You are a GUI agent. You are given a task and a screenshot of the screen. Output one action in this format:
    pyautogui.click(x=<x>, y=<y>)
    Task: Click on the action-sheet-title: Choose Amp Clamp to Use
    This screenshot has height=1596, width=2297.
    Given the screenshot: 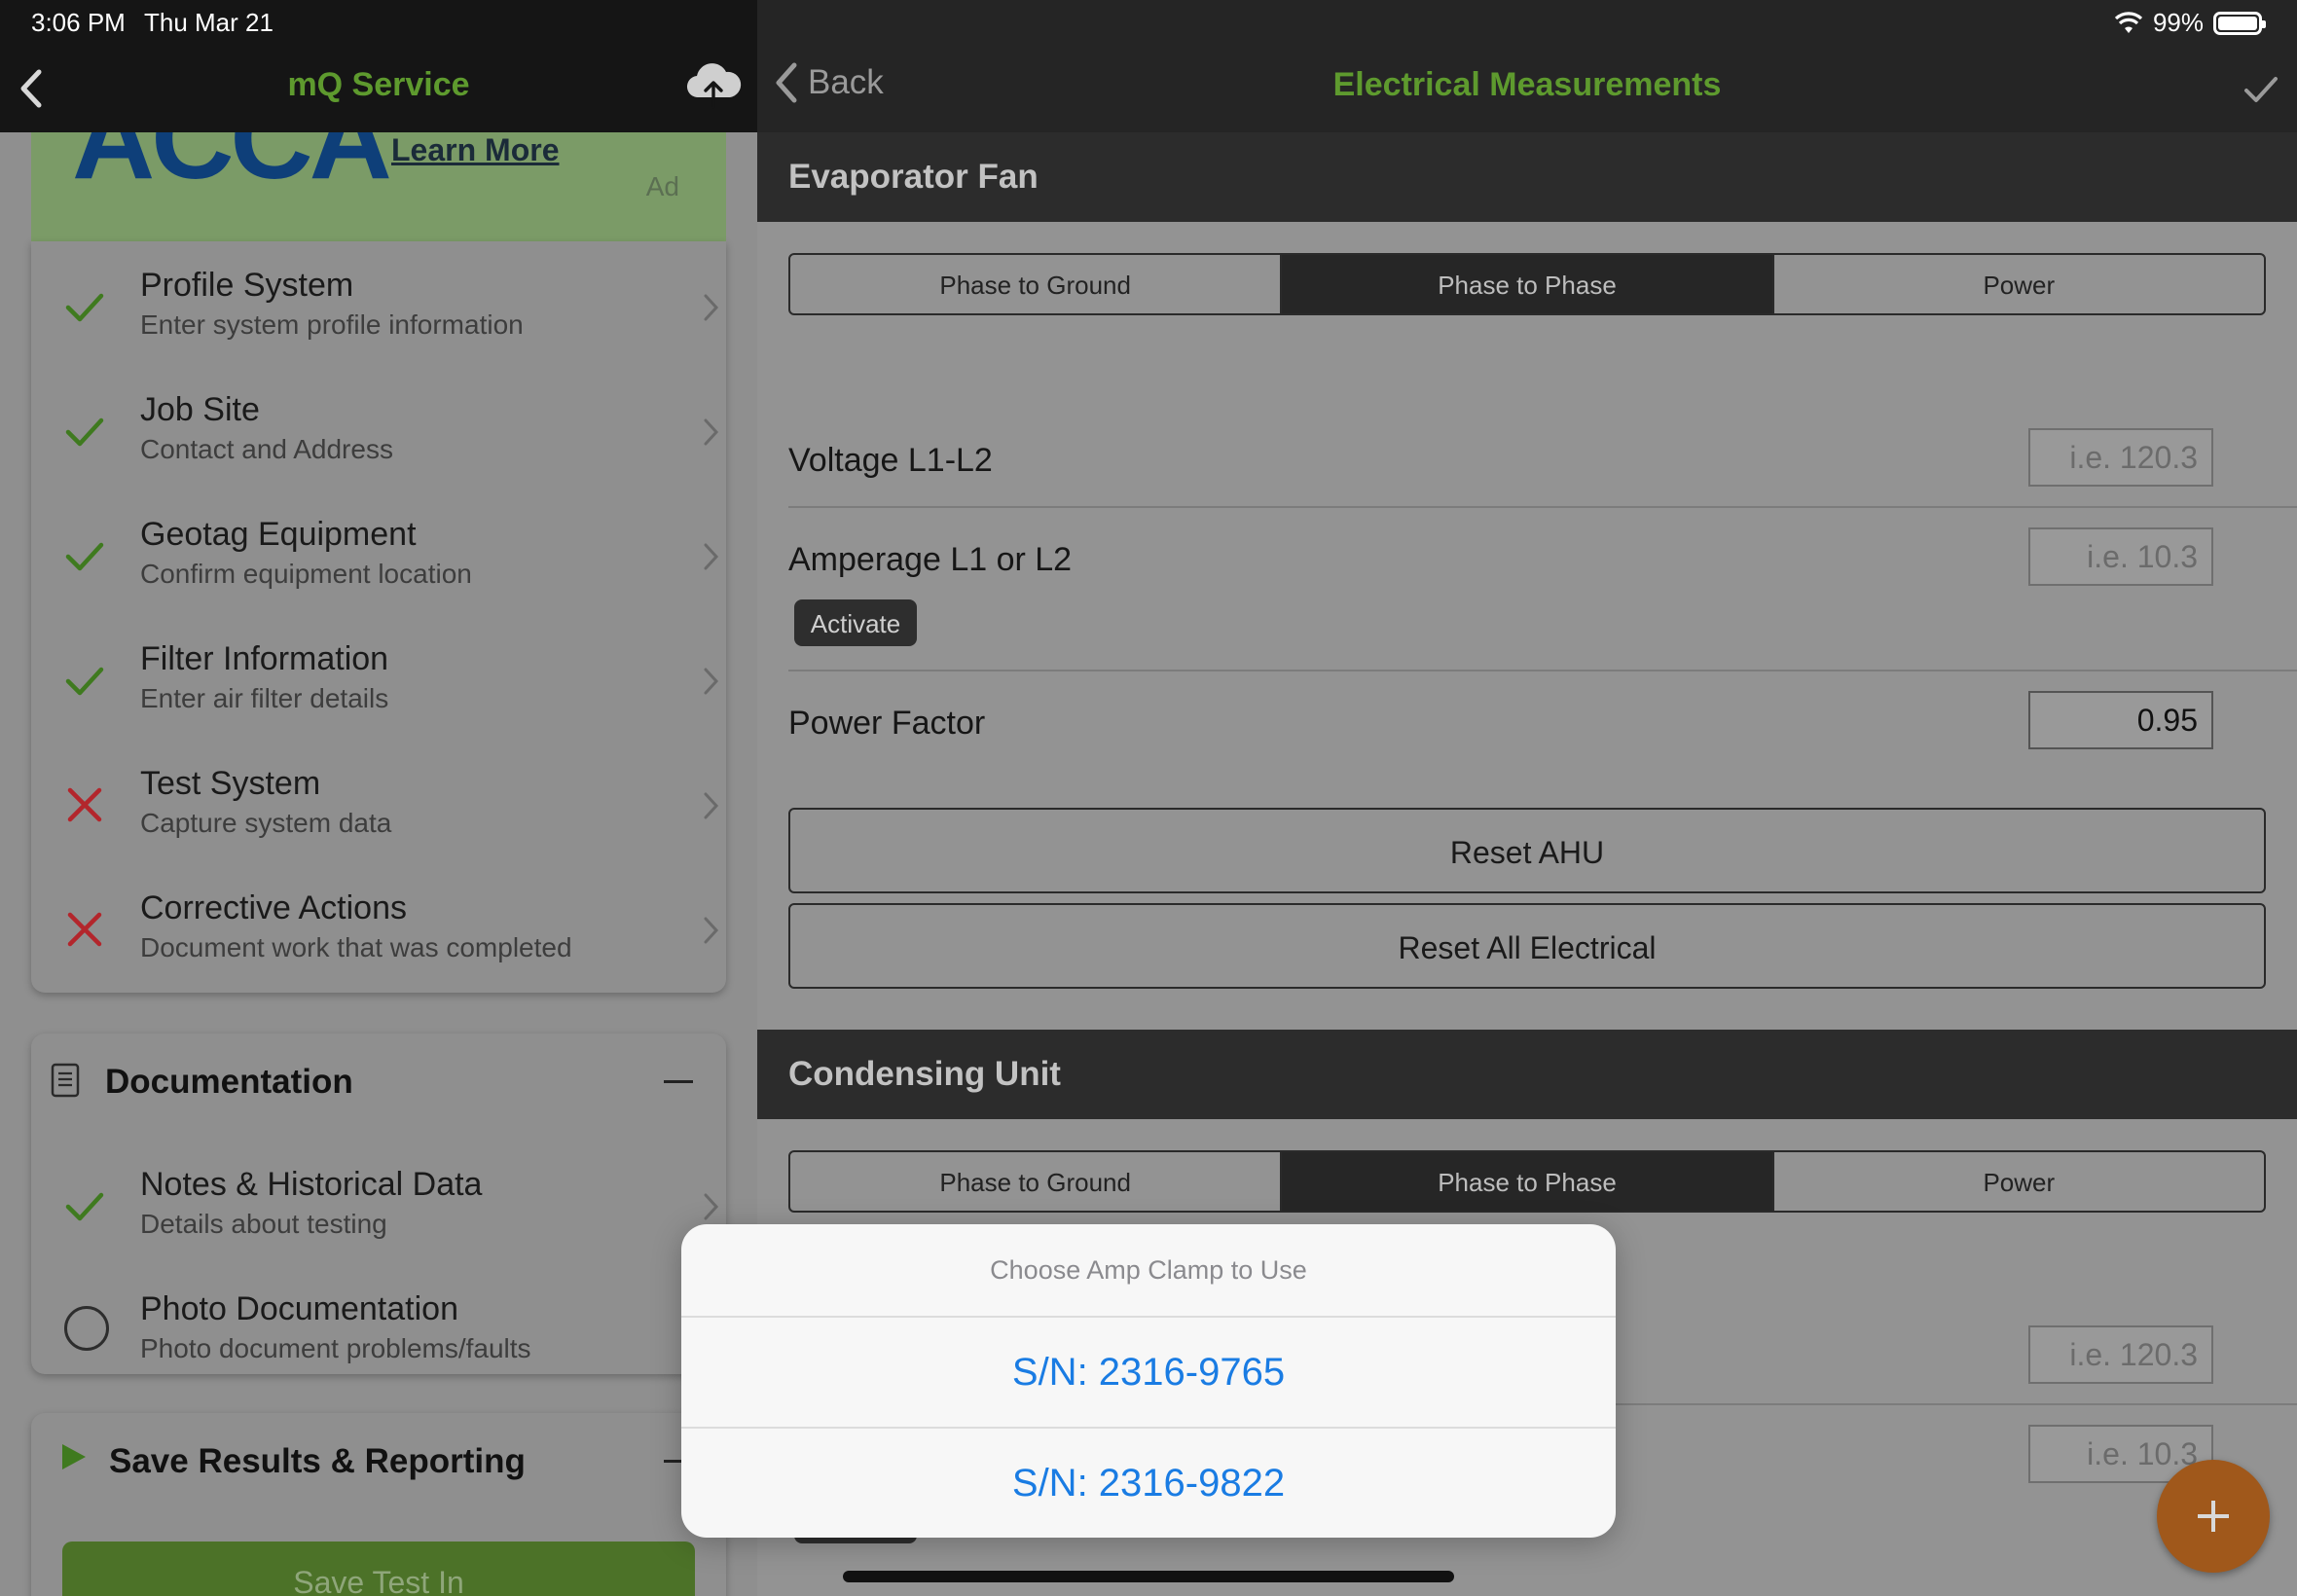 What is the action you would take?
    pyautogui.click(x=1148, y=1270)
    